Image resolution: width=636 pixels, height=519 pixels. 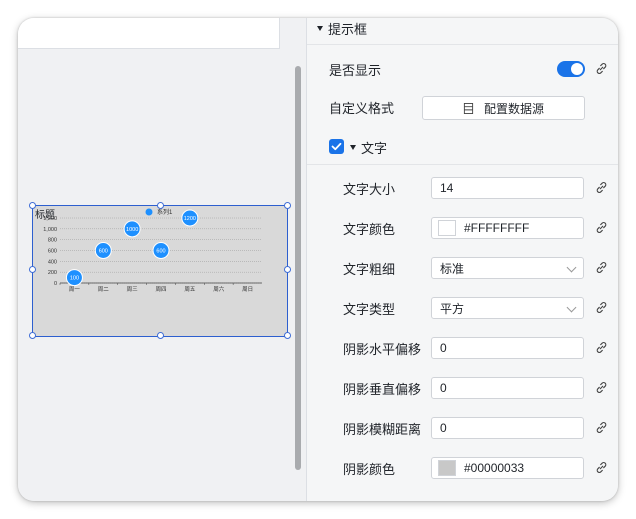 I want to click on show-toggle, so click(x=571, y=69).